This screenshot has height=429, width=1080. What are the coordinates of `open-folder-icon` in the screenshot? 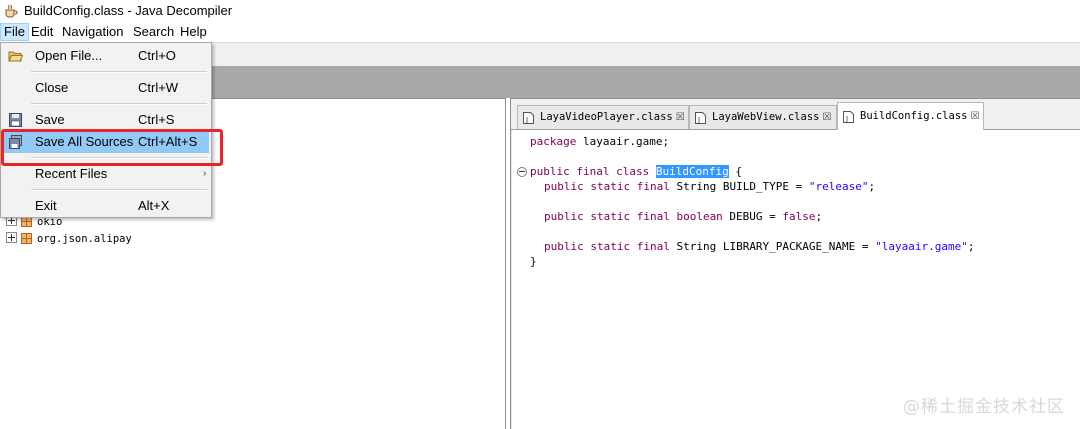 It's located at (15, 56).